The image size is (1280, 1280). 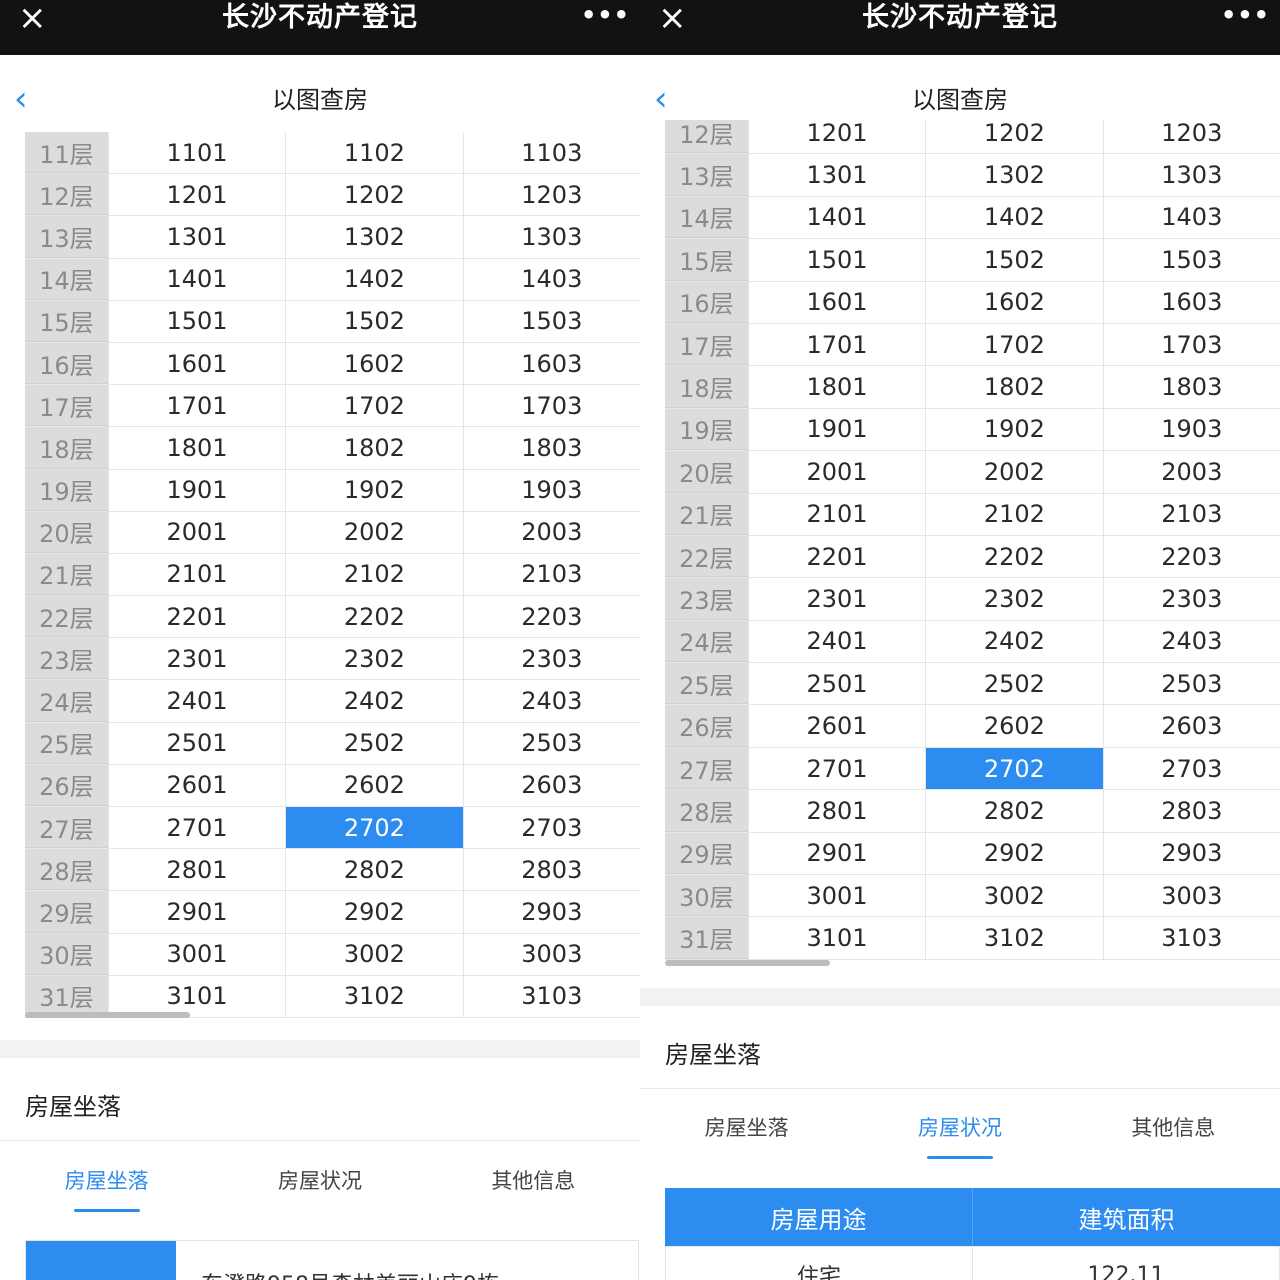 I want to click on horizontal-scrollbar, so click(x=747, y=963).